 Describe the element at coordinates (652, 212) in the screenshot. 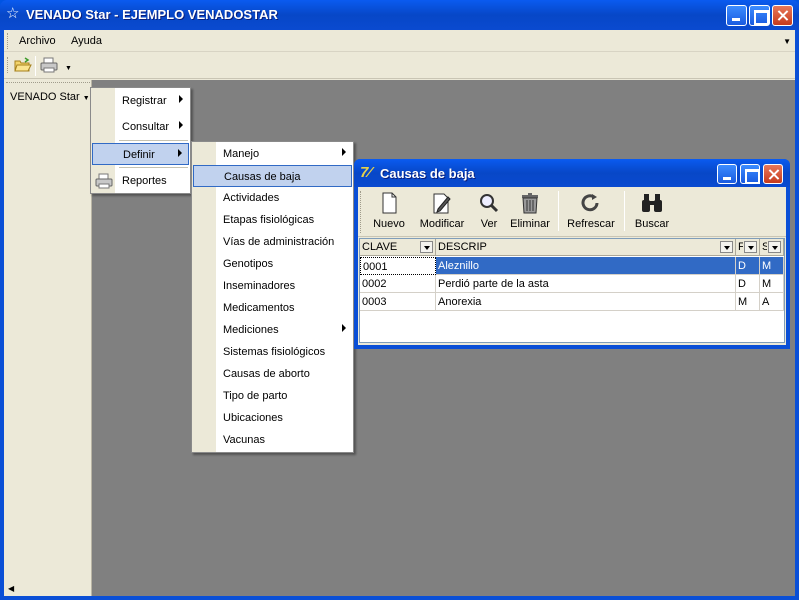

I see `buscar-button: Buscar` at that location.